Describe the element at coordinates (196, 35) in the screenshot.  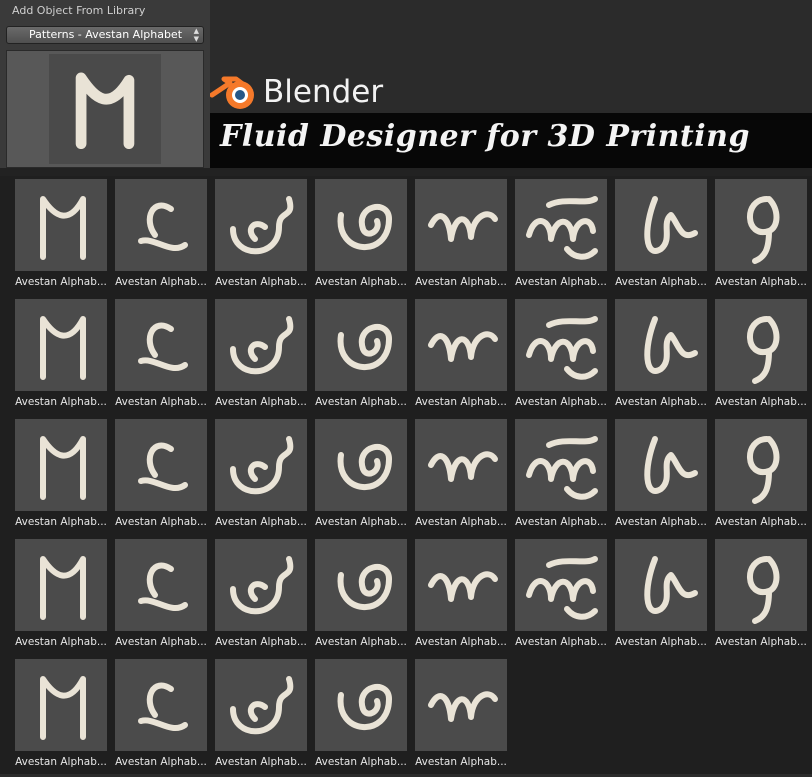
I see `up-down-arrows-icon: ▲ ▼` at that location.